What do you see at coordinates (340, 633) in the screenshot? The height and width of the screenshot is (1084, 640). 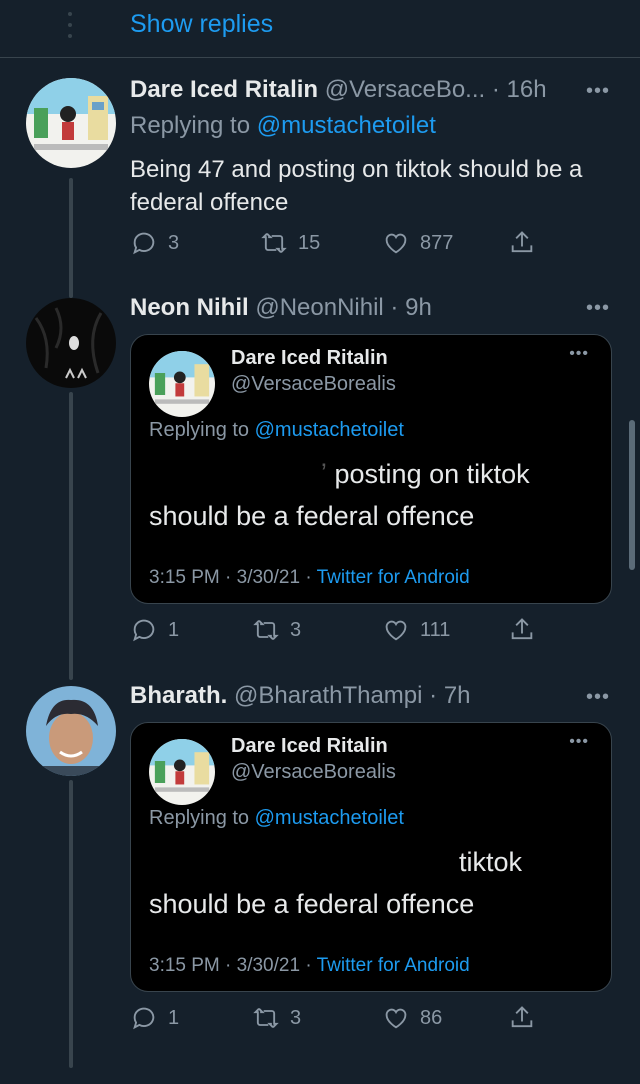 I see `tweet-actions: 1 3 111` at bounding box center [340, 633].